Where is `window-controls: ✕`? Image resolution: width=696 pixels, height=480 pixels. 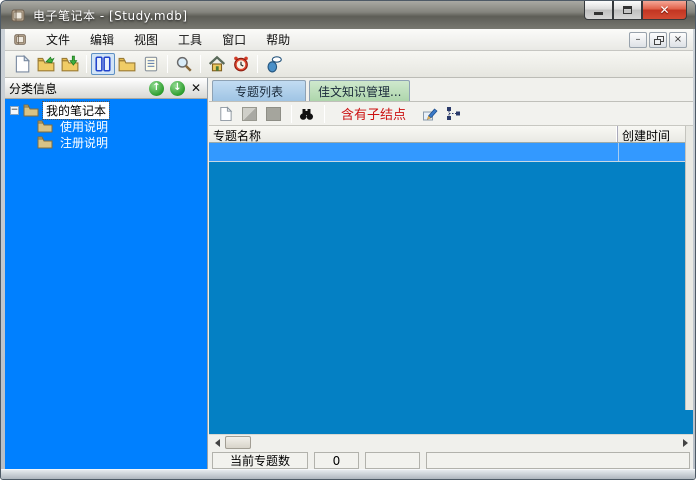 window-controls: ✕ is located at coordinates (635, 10).